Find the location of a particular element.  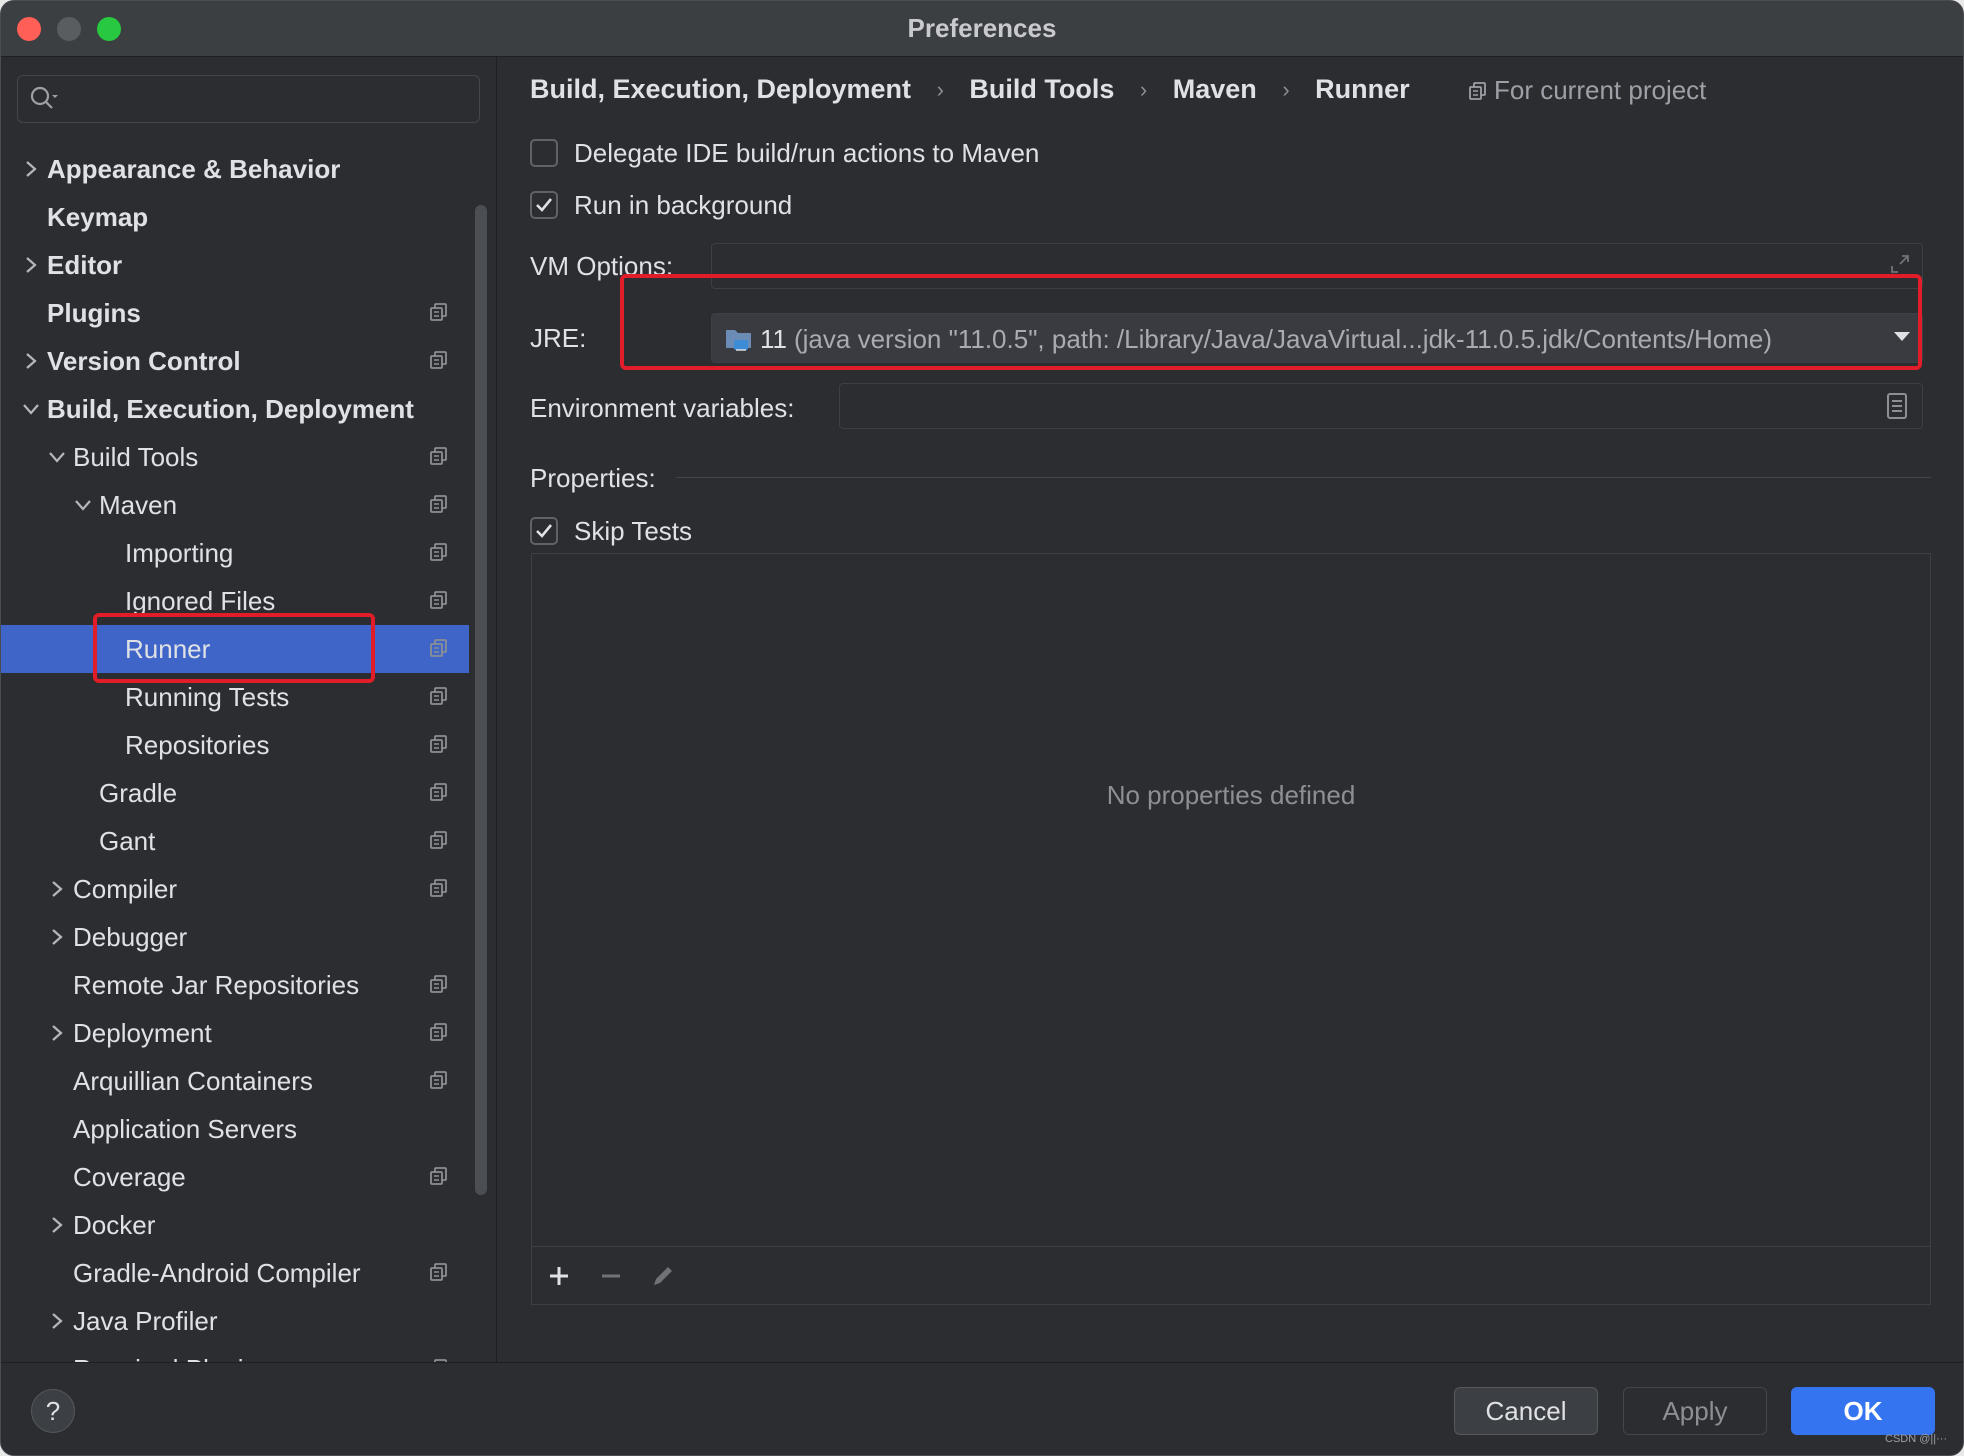

environment-variables-label: Environment variables: is located at coordinates (662, 408).